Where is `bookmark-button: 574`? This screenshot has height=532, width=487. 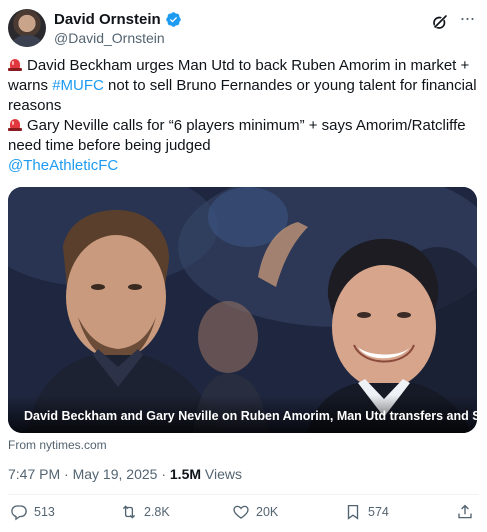 bookmark-button: 574 is located at coordinates (366, 512).